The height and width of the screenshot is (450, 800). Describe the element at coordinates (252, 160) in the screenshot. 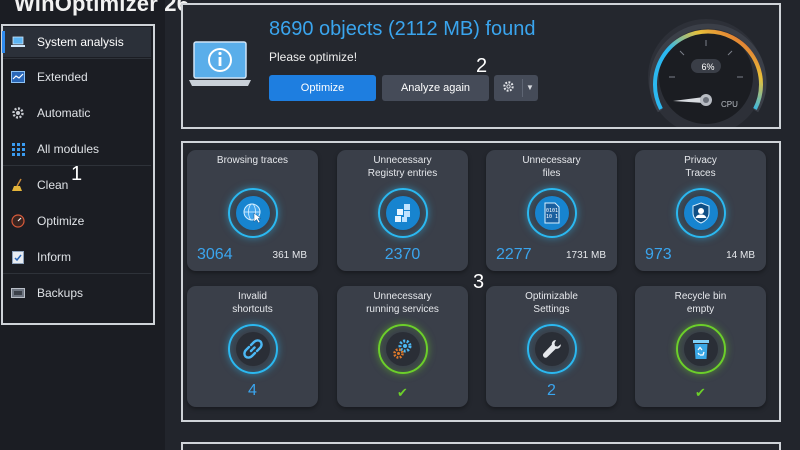

I see `tile-title: Browsing traces` at that location.